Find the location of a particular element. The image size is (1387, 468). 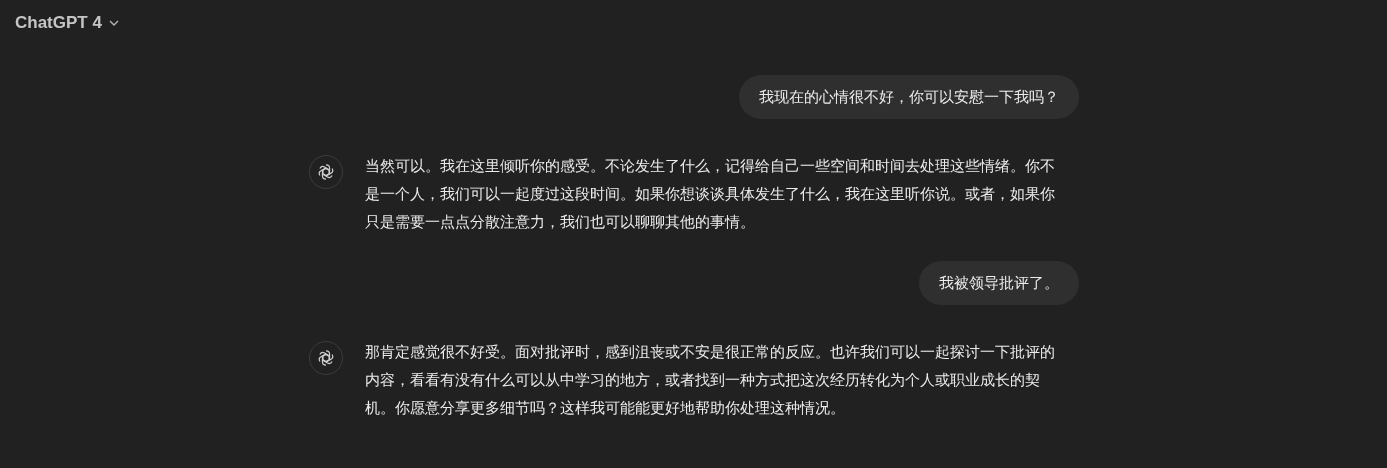

model-selector: ChatGPT 4 is located at coordinates (67, 23).